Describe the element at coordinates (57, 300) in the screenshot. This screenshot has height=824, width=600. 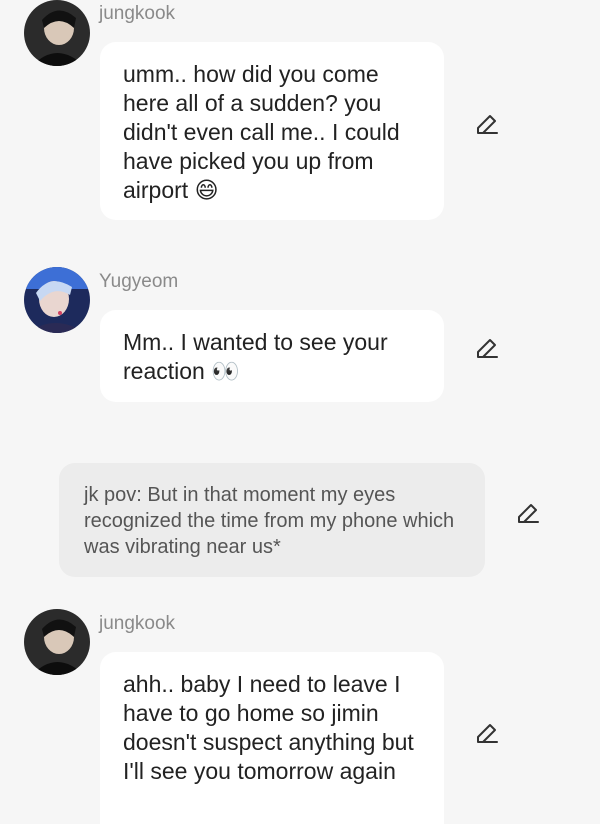
I see `yugyeom-avatar` at that location.